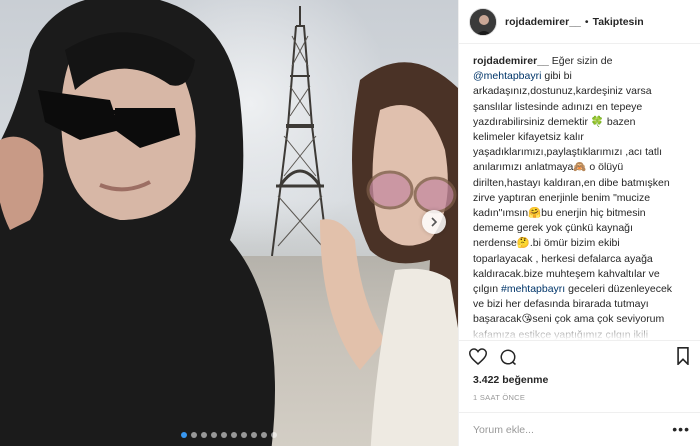 The image size is (700, 446). I want to click on avatar, so click(483, 21).